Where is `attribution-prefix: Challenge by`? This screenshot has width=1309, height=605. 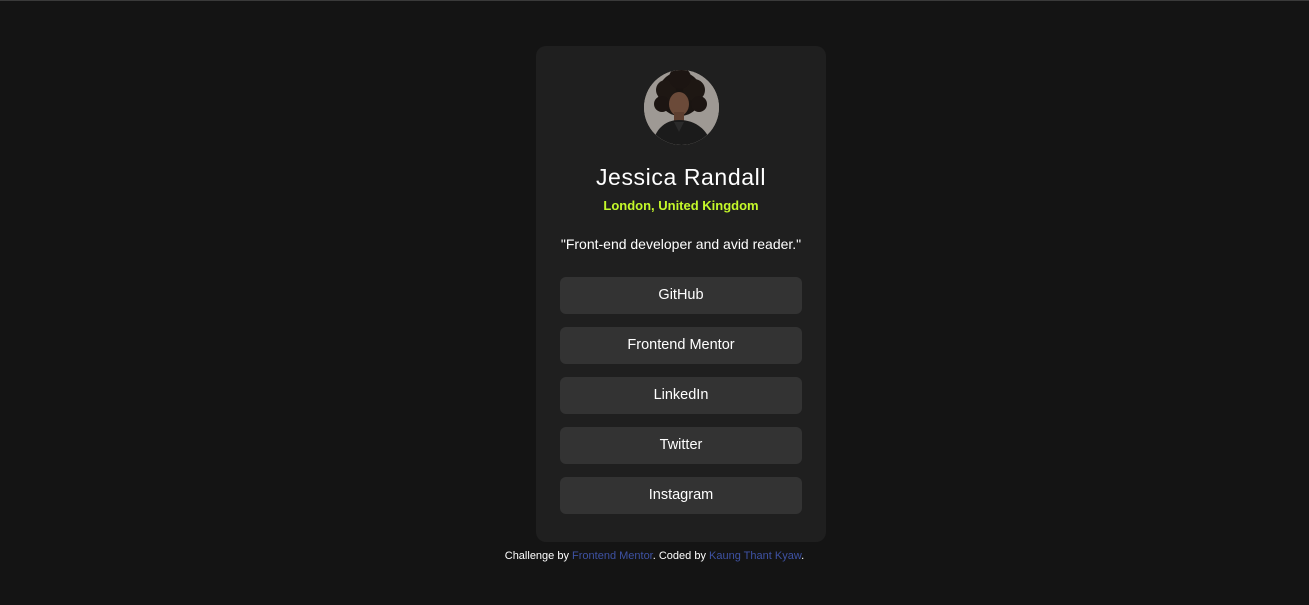 attribution-prefix: Challenge by is located at coordinates (538, 556).